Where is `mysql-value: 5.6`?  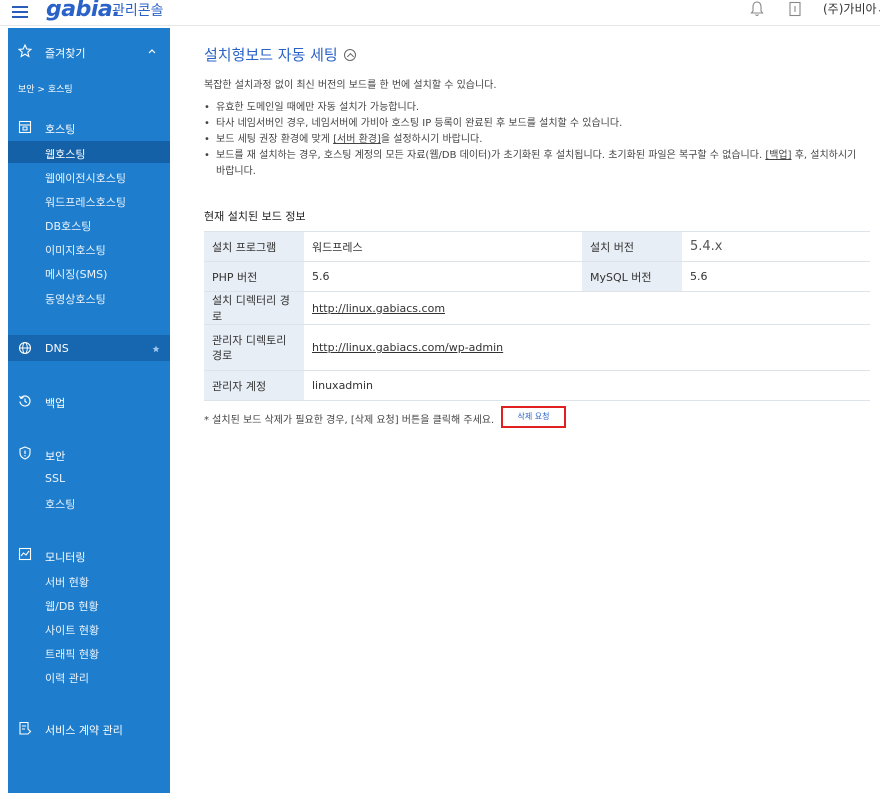
mysql-value: 5.6 is located at coordinates (776, 276).